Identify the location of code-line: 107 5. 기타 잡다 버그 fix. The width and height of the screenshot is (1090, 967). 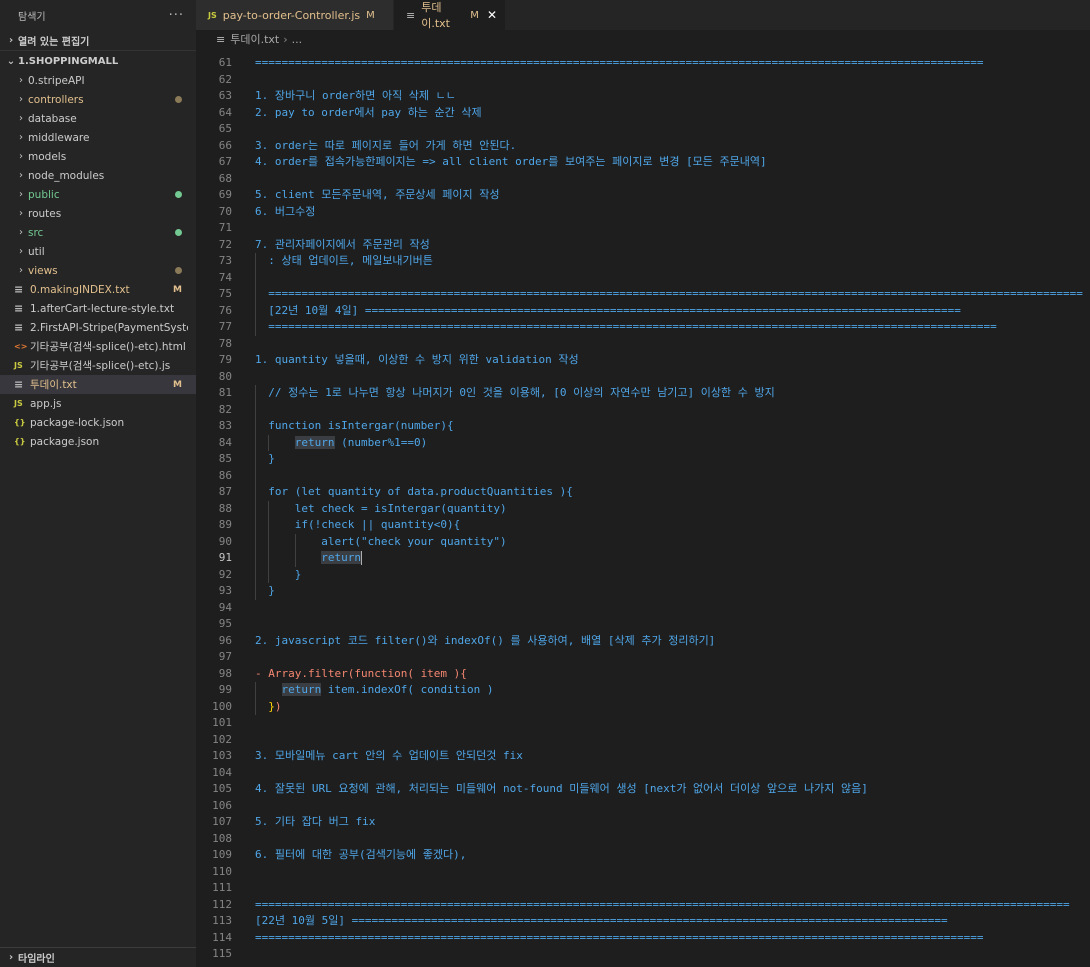
(643, 822).